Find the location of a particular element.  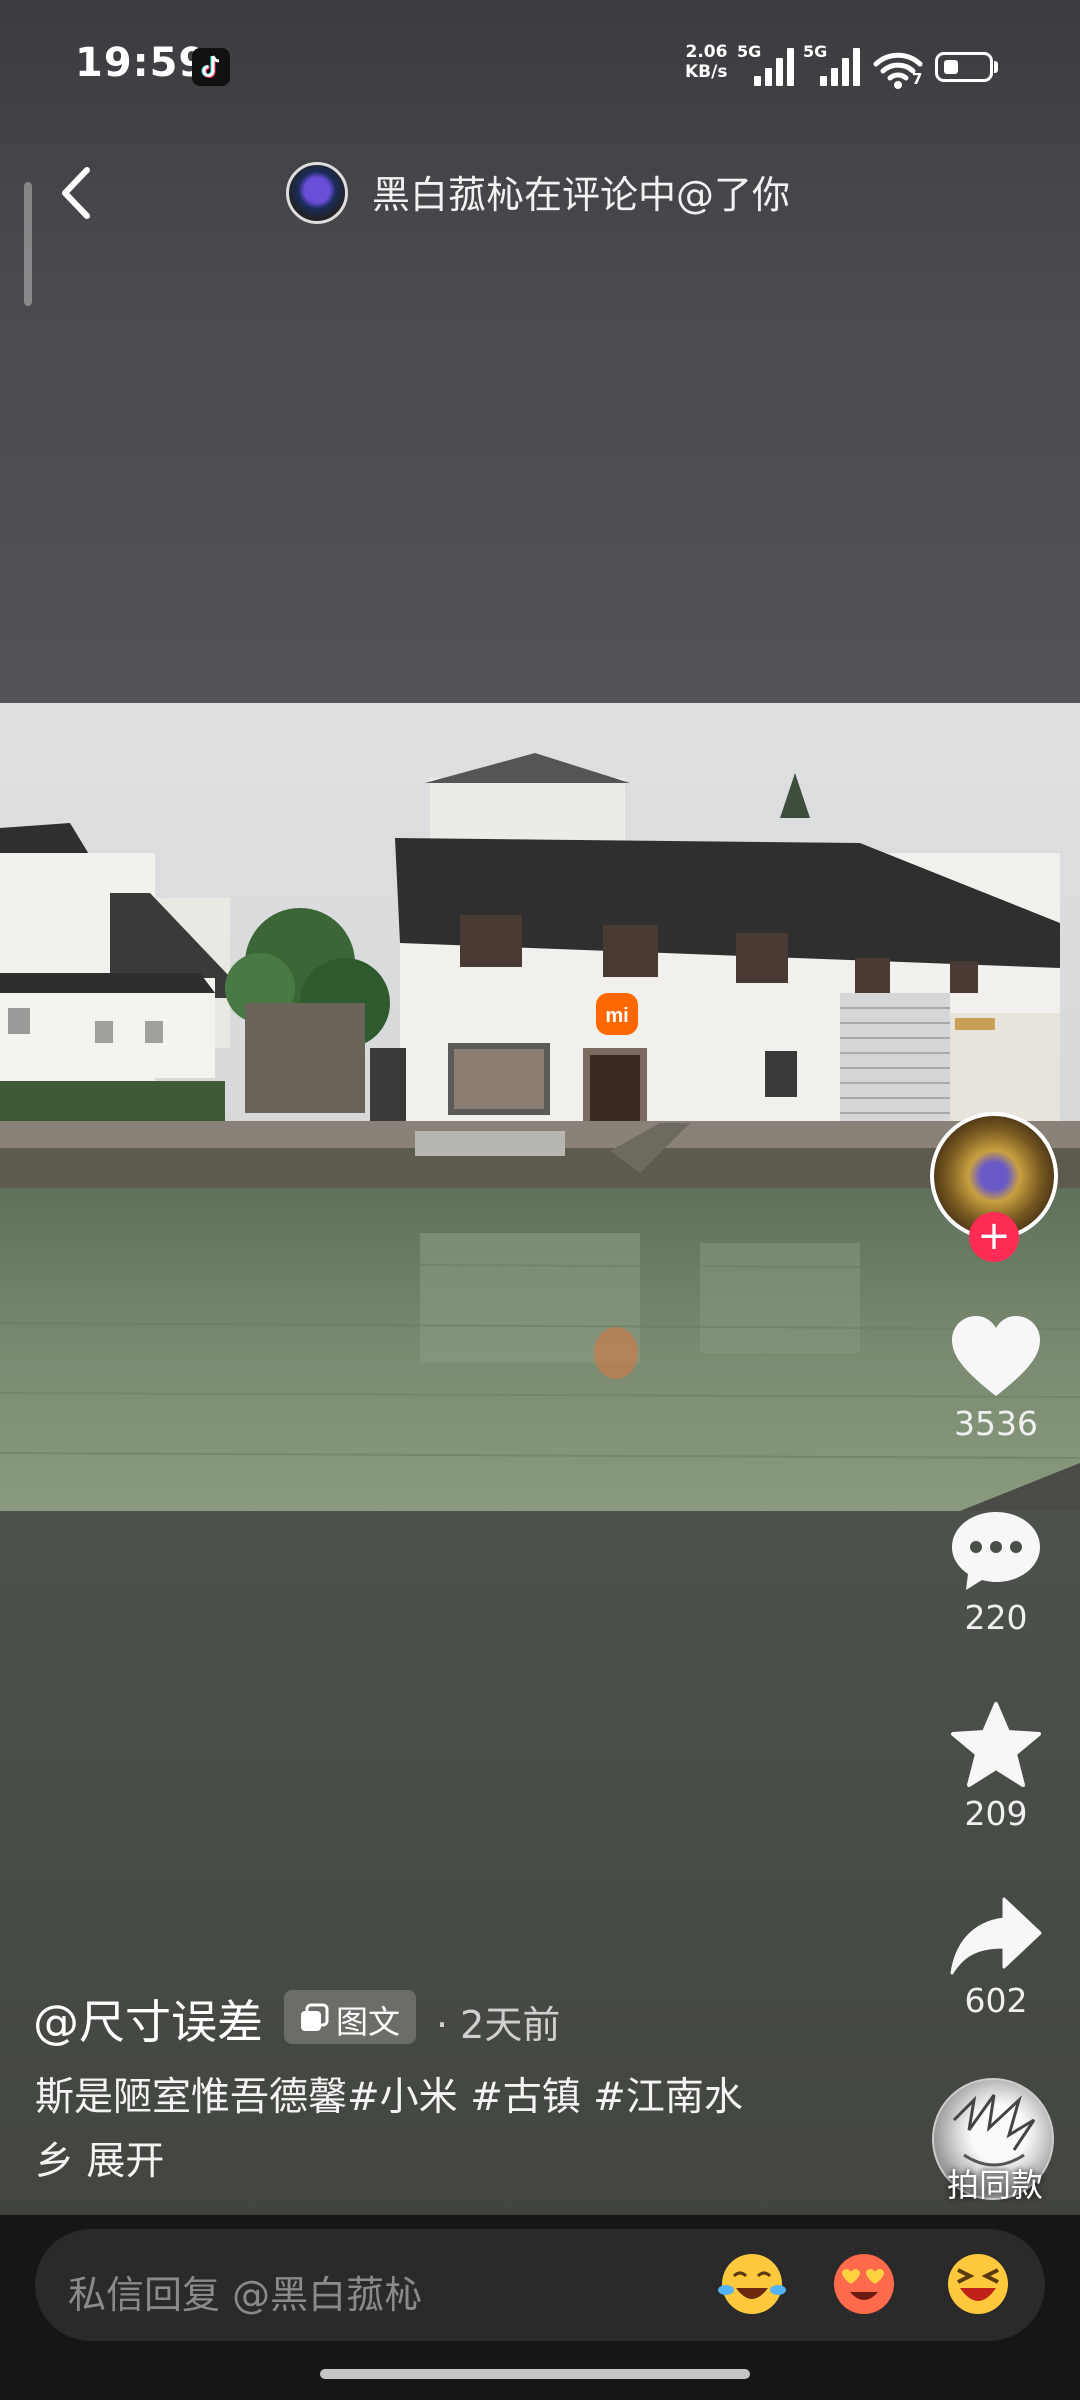

network-speed-value: 2.06 is located at coordinates (706, 52).